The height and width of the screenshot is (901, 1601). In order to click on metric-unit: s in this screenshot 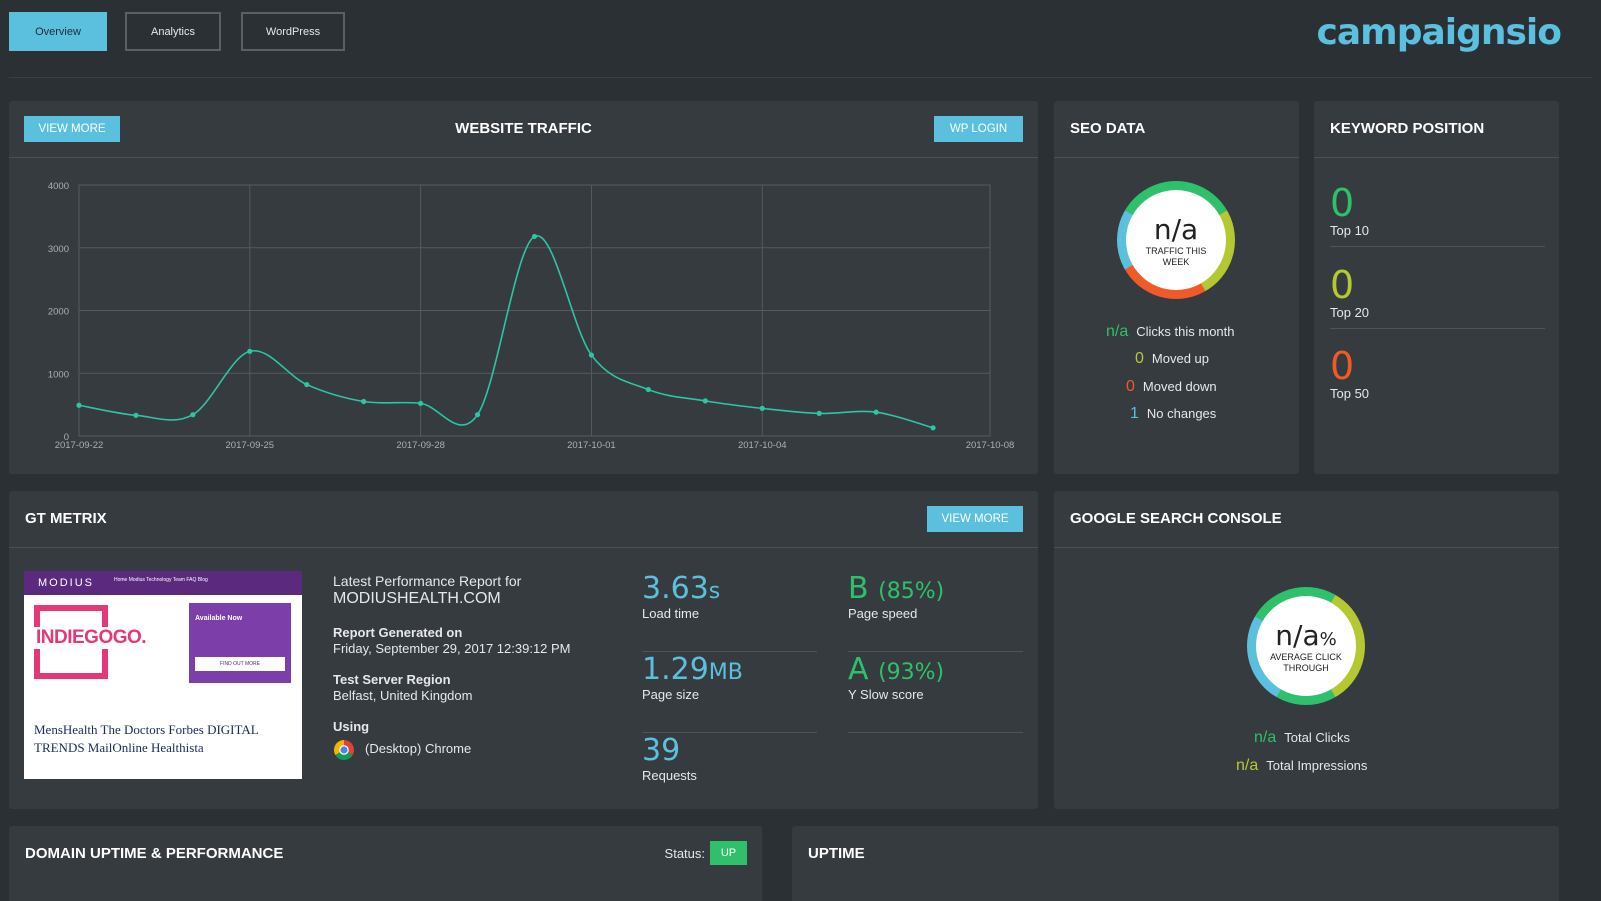, I will do `click(714, 591)`.